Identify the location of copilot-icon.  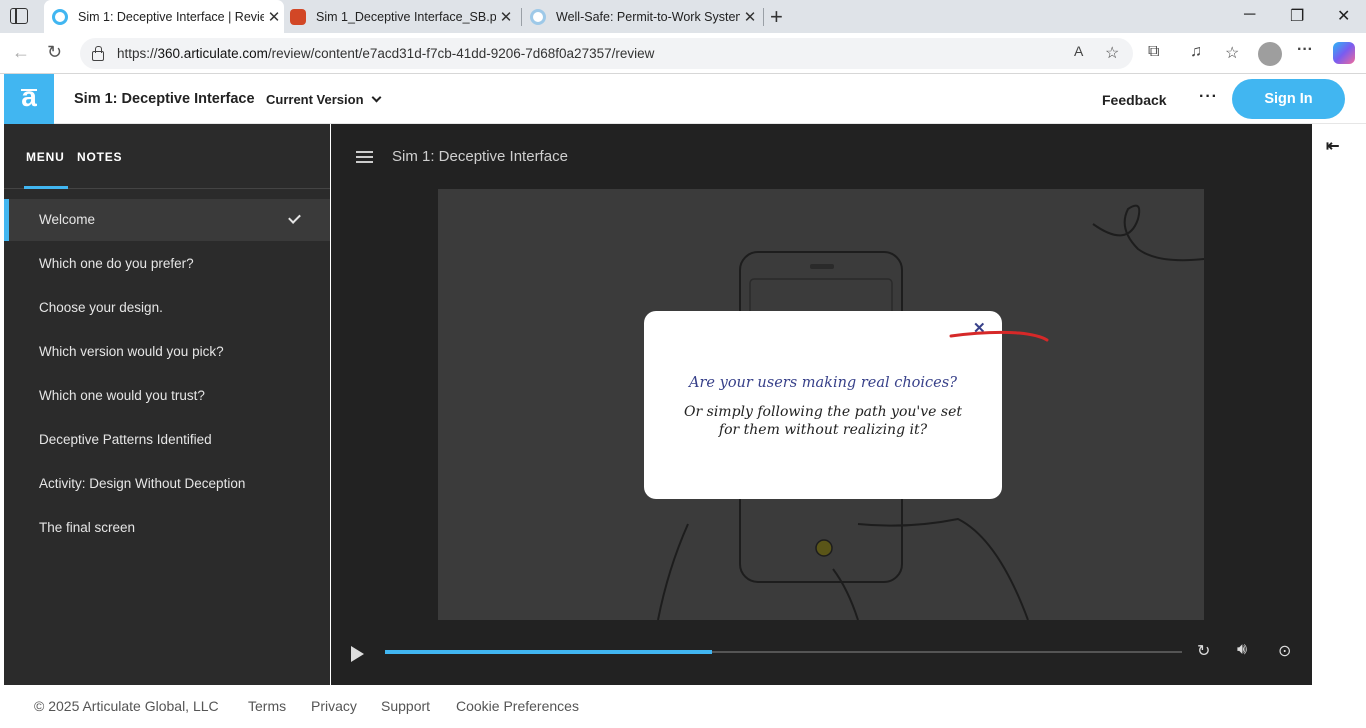
(1344, 53).